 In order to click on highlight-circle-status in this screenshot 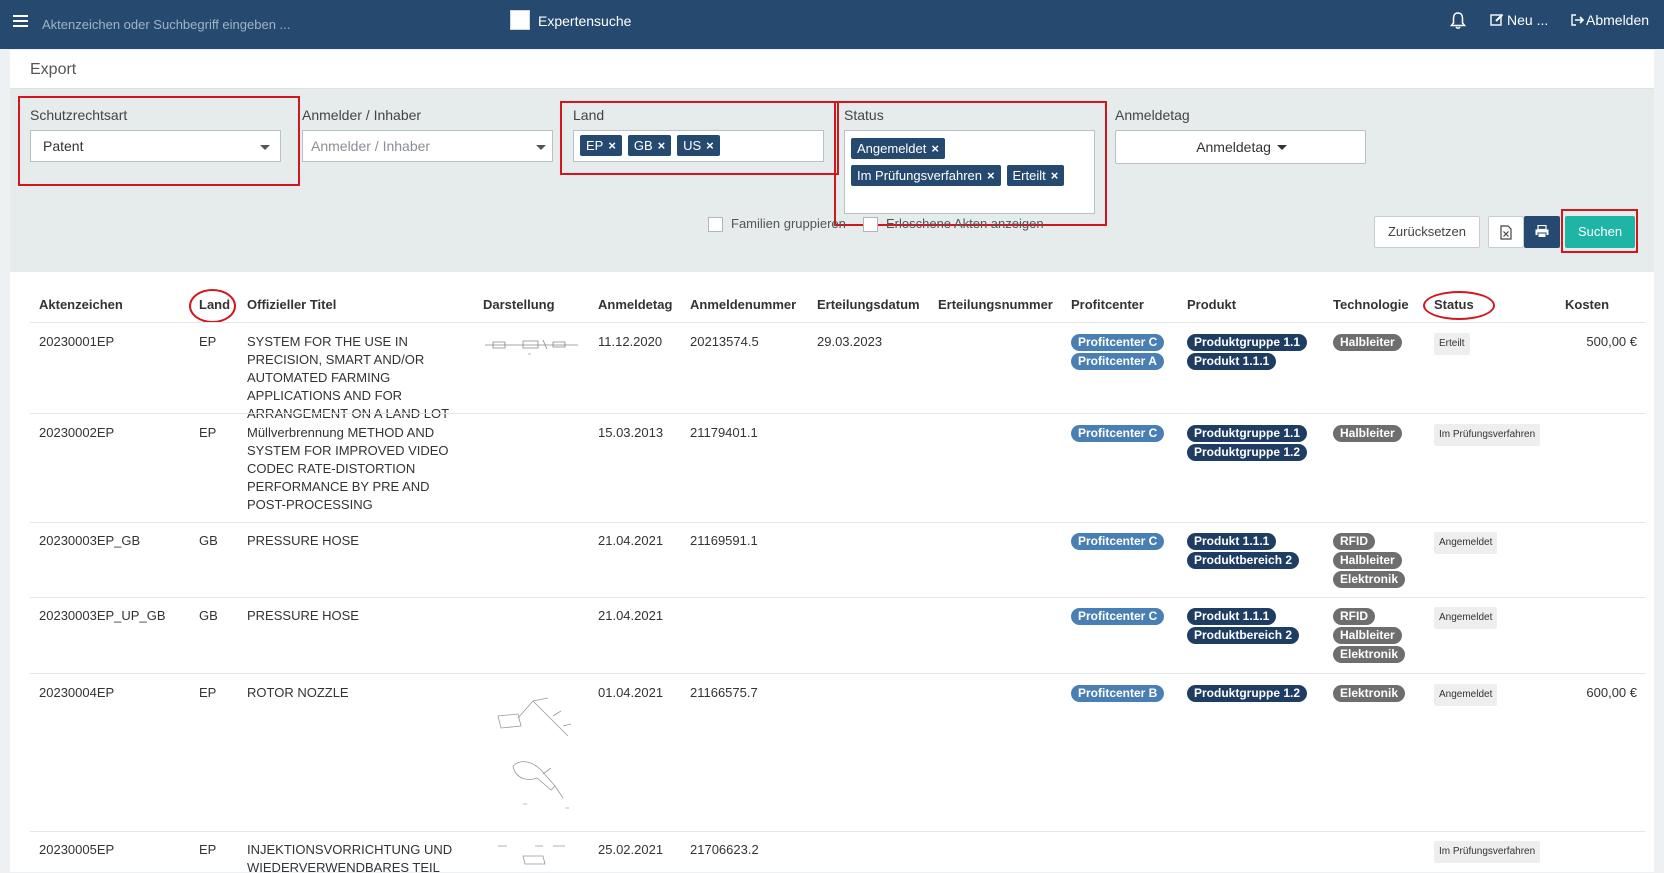, I will do `click(1459, 305)`.